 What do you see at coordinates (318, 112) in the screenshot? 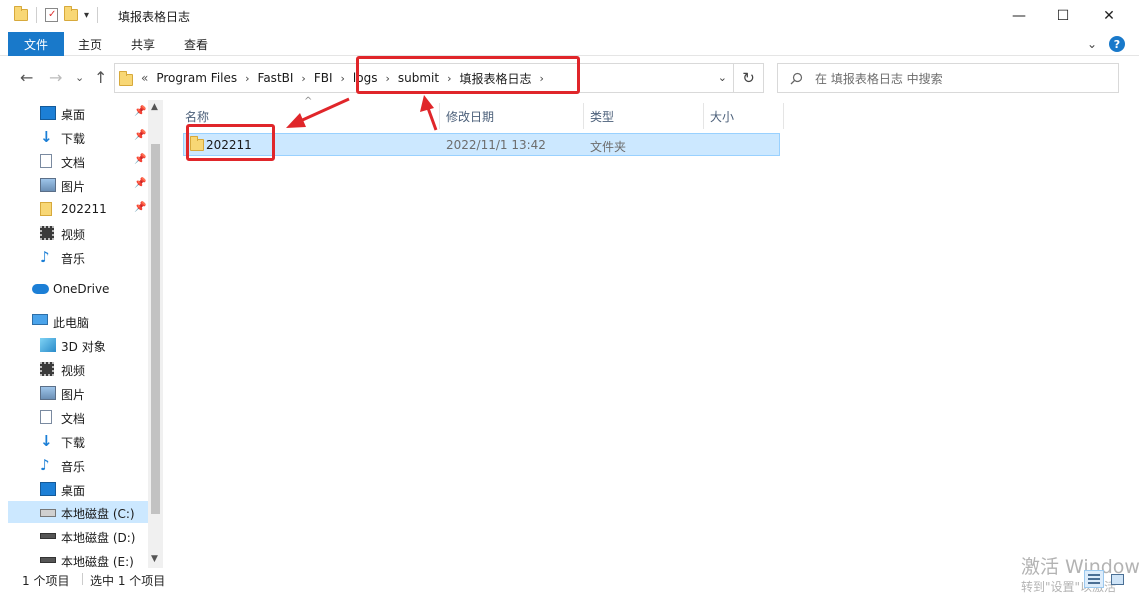
I see `annotation-arrow-left` at bounding box center [318, 112].